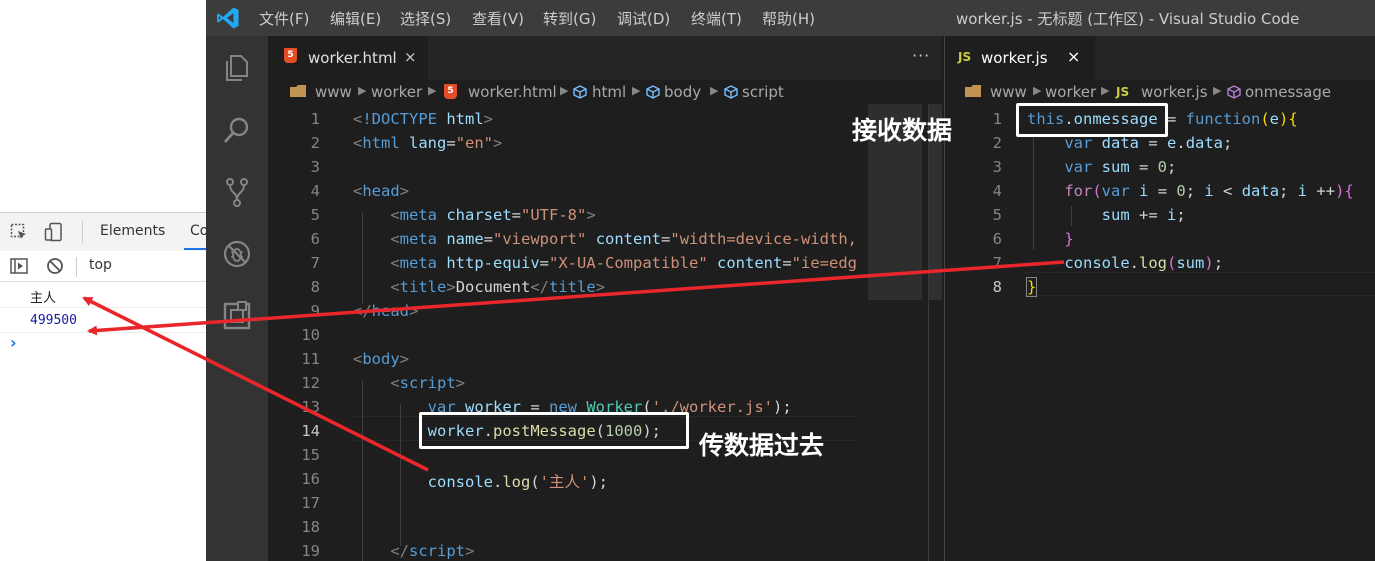 Image resolution: width=1375 pixels, height=561 pixels. What do you see at coordinates (255, 384) in the screenshot?
I see `arrow-log-to-console` at bounding box center [255, 384].